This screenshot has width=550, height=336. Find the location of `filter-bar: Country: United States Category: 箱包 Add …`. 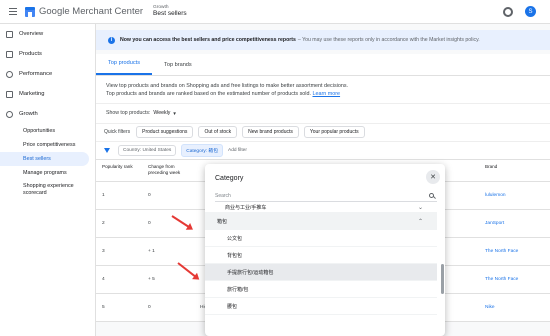

filter-bar: Country: United States Category: 箱包 Add … is located at coordinates (323, 149).